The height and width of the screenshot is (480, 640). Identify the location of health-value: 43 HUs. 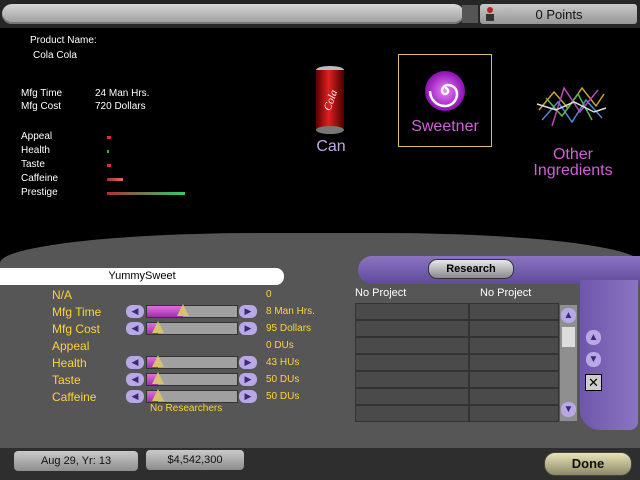
(283, 362).